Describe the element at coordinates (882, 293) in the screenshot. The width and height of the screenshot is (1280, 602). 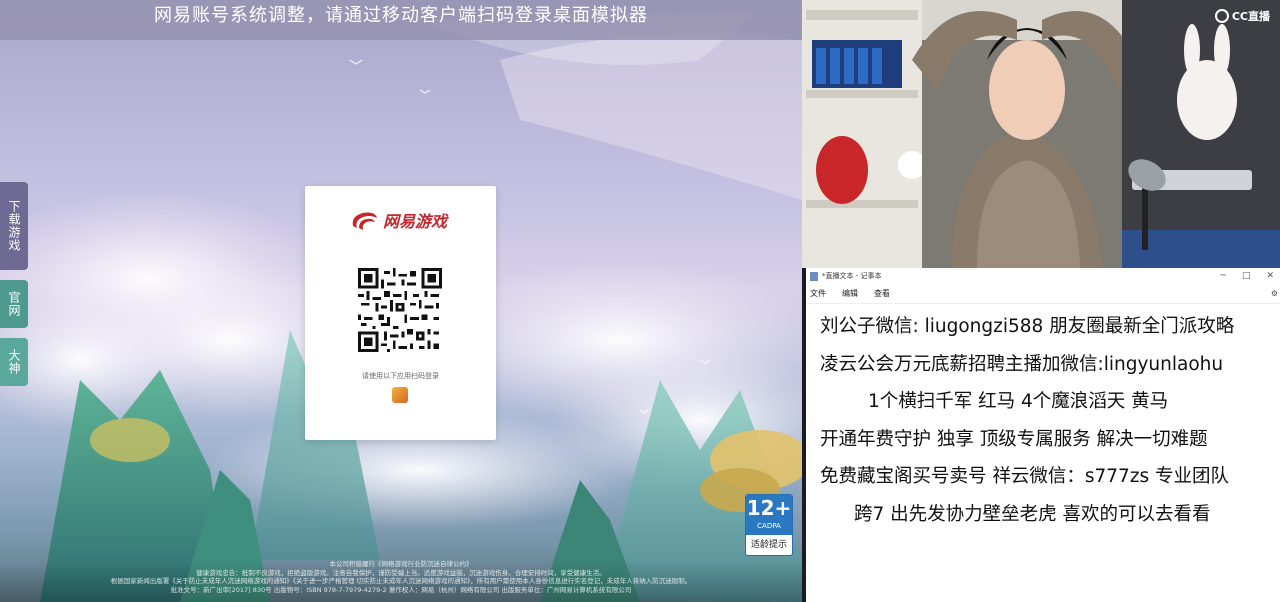
I see `menu-view: 查看` at that location.